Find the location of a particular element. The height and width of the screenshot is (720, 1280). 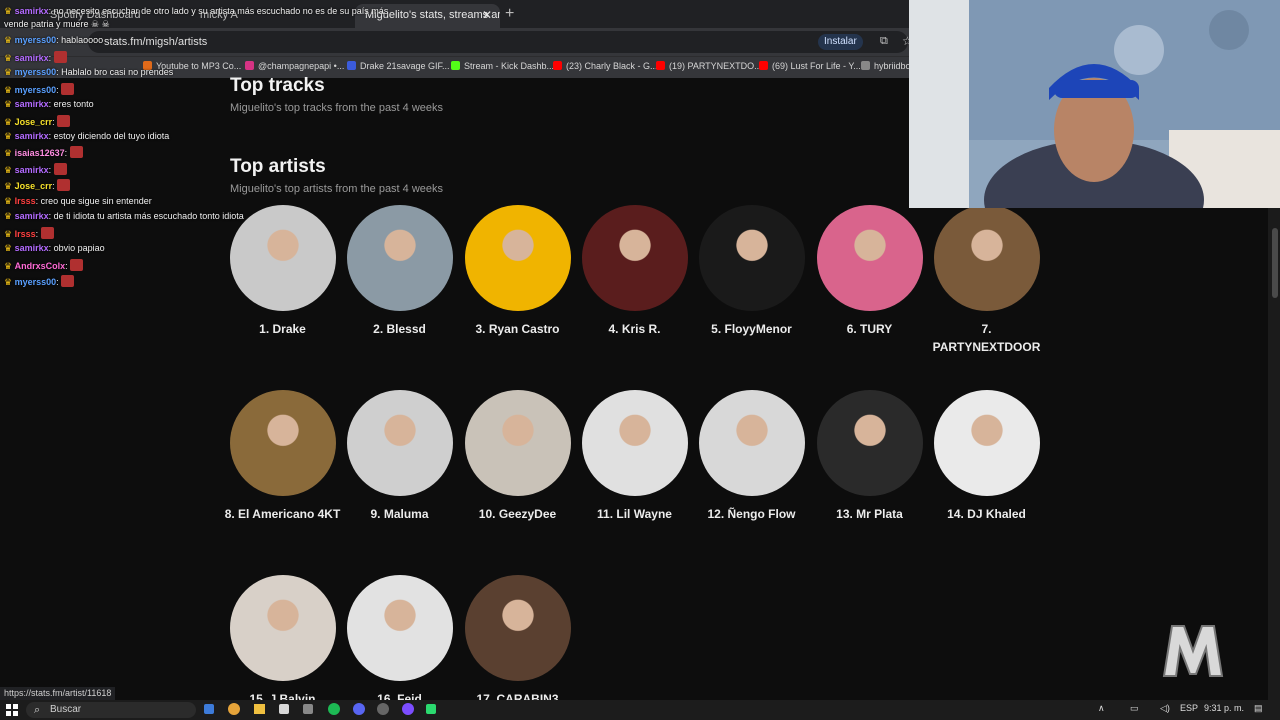

artist-name: 6. TURY is located at coordinates (869, 329).